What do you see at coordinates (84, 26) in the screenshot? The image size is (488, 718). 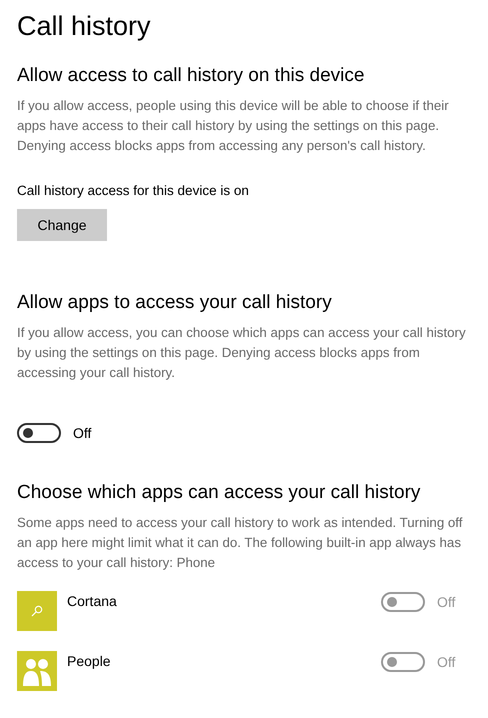 I see `page-title: Call history` at bounding box center [84, 26].